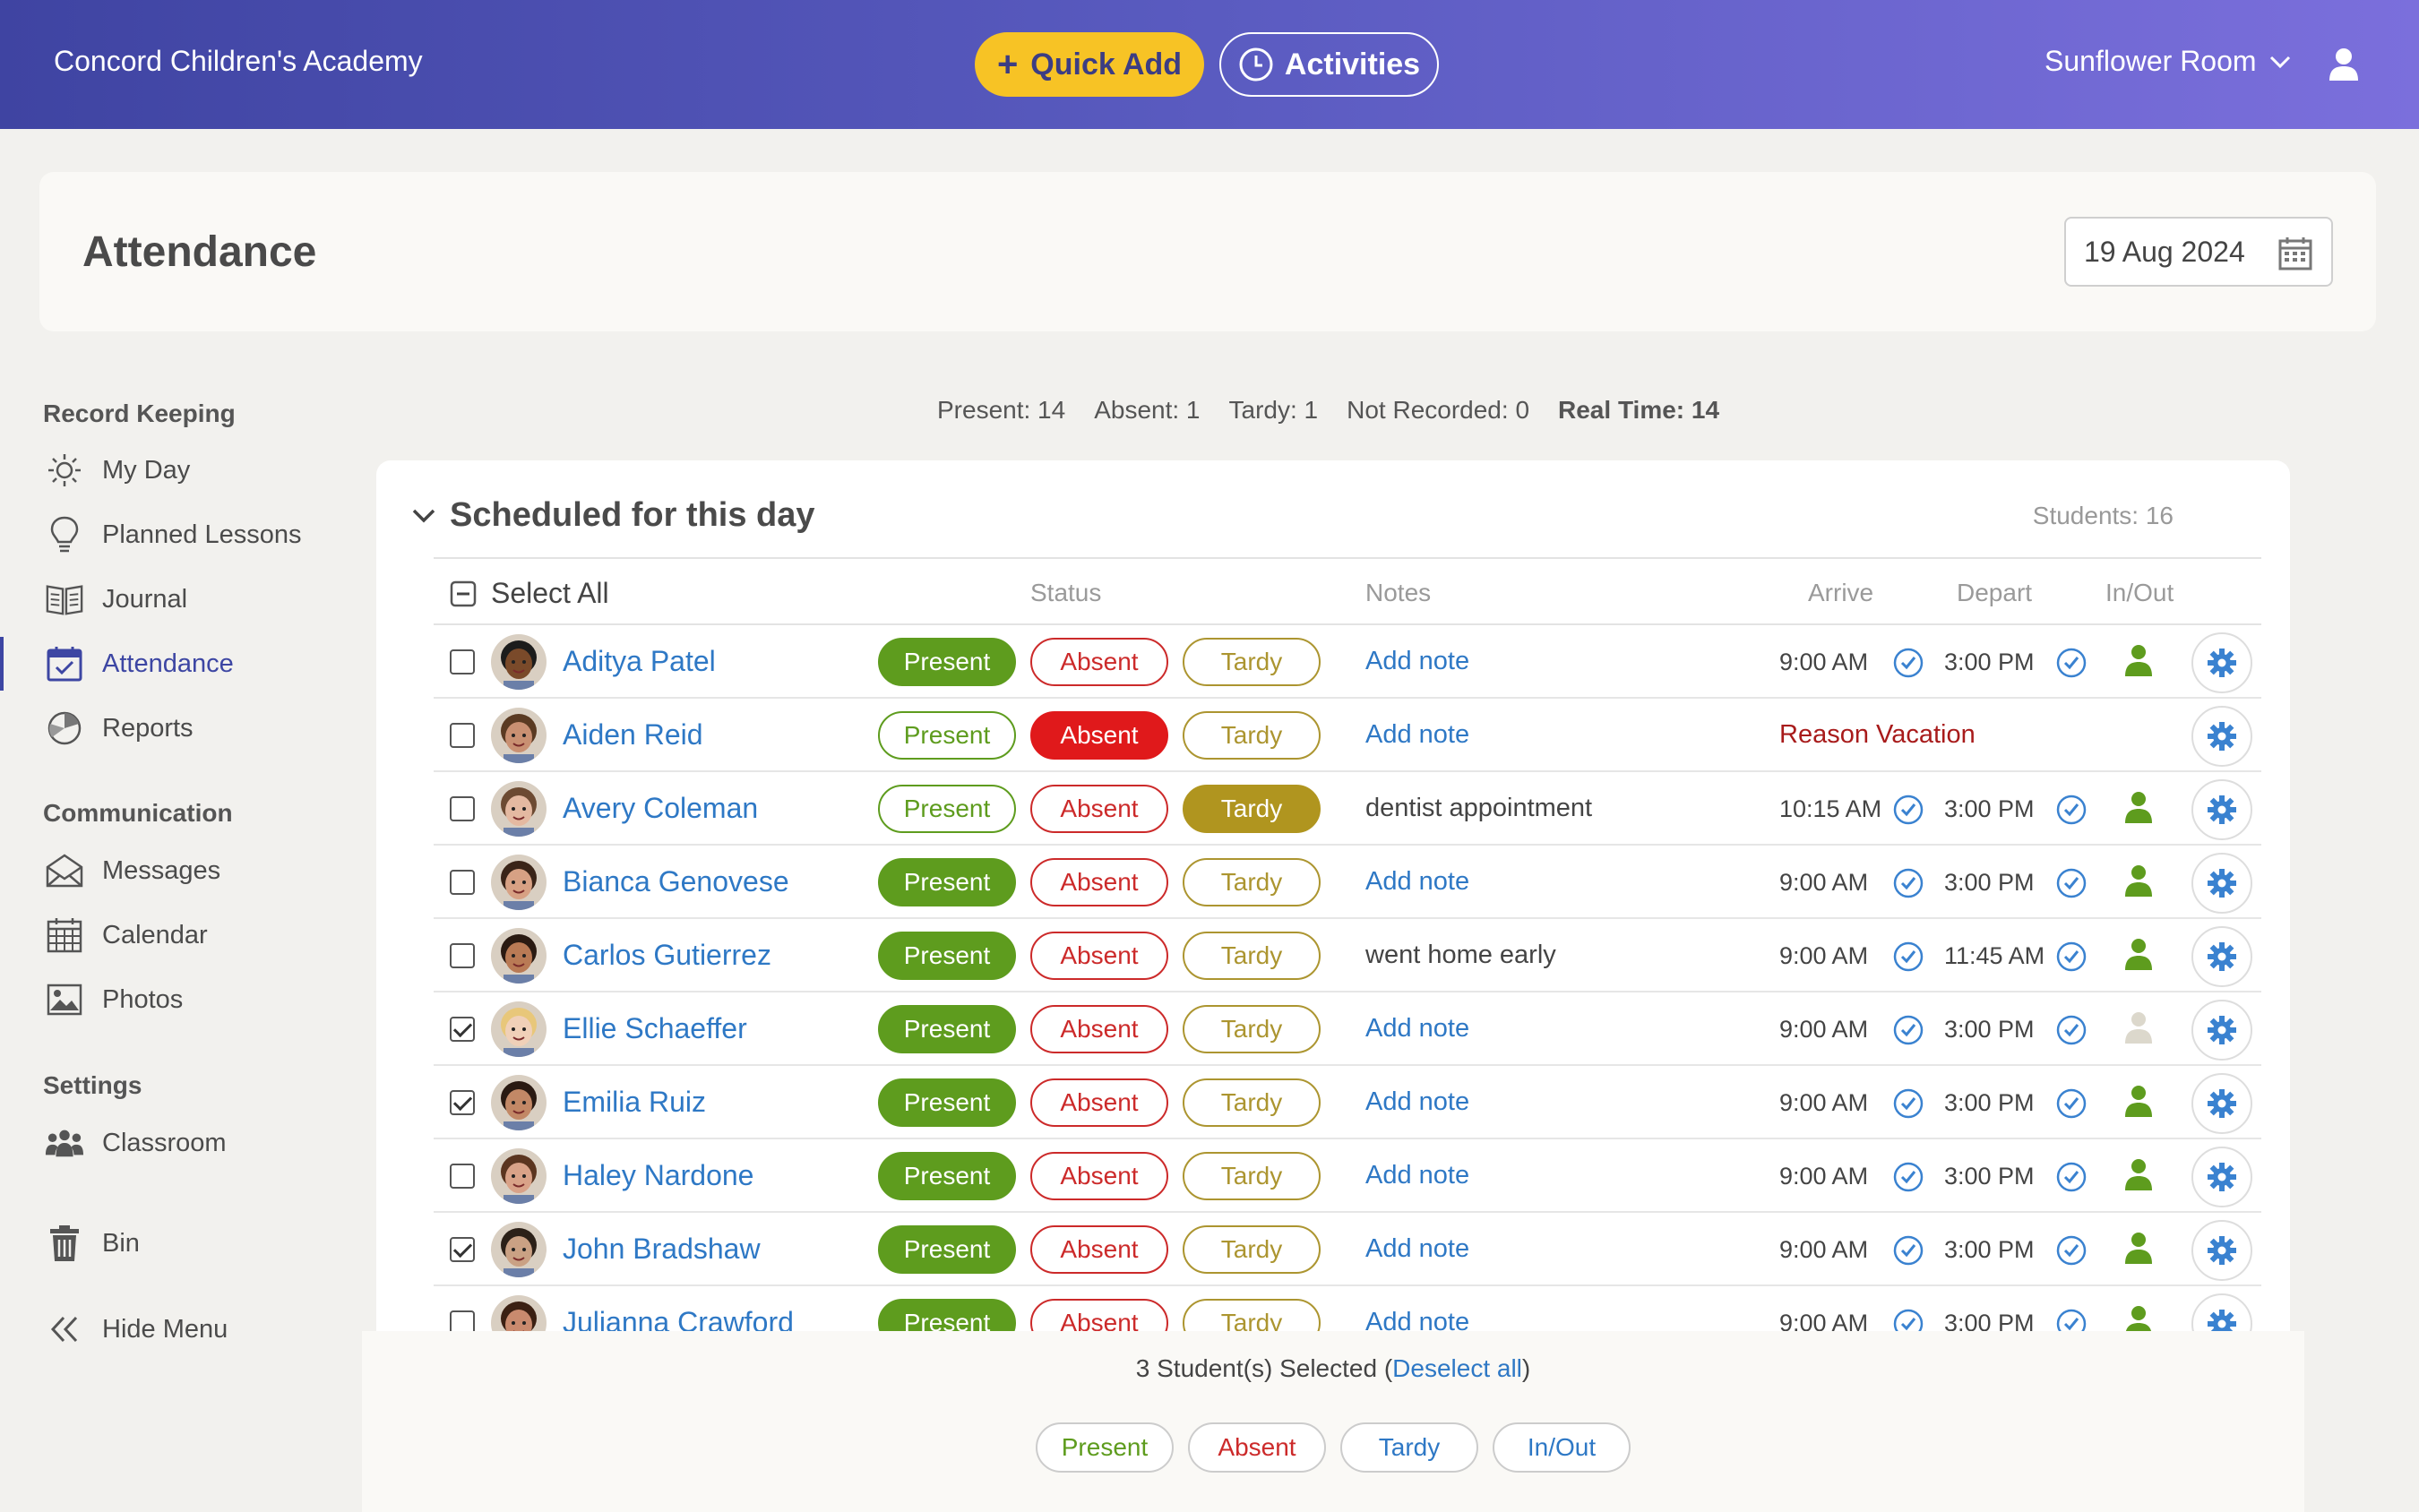 This screenshot has height=1512, width=2419. Describe the element at coordinates (1460, 956) in the screenshot. I see `note-text: went home early` at that location.